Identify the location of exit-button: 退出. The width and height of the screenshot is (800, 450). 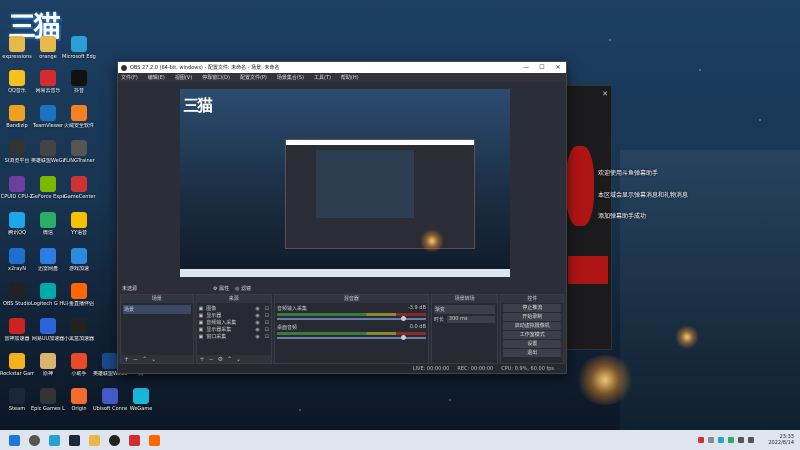
(532, 353).